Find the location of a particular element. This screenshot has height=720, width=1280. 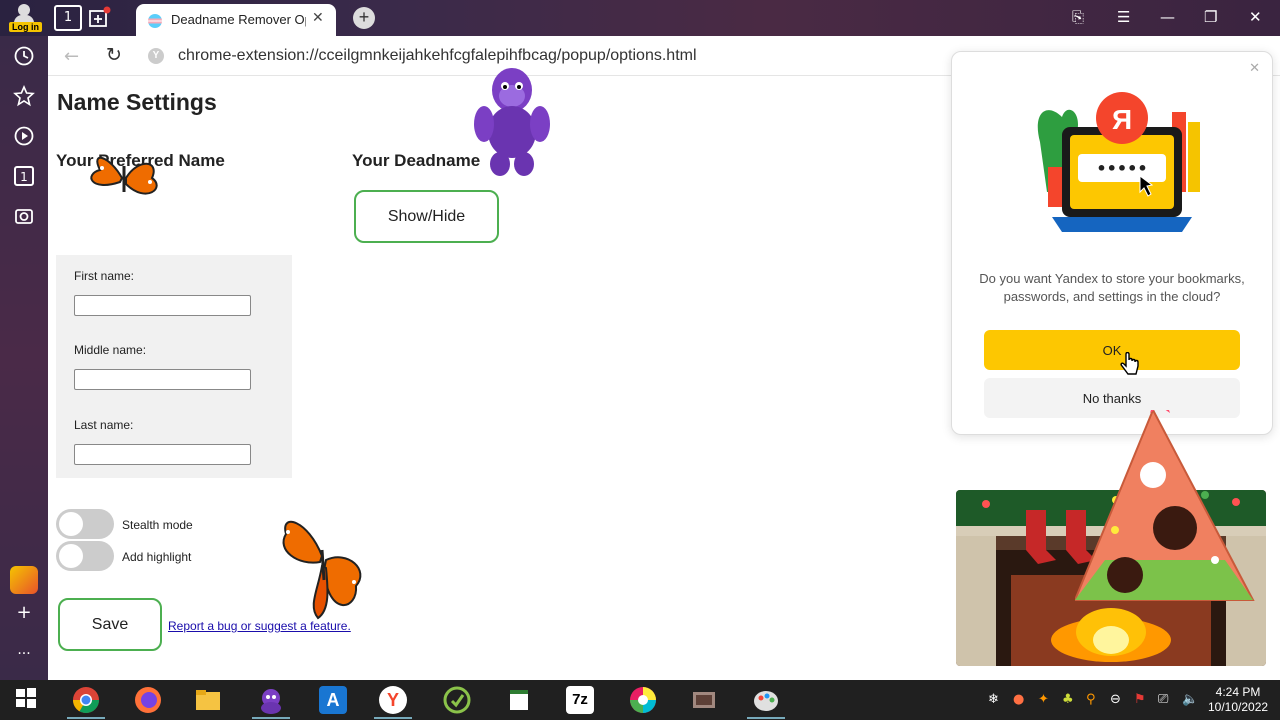

volume-icon: 🔈 is located at coordinates (1190, 699).